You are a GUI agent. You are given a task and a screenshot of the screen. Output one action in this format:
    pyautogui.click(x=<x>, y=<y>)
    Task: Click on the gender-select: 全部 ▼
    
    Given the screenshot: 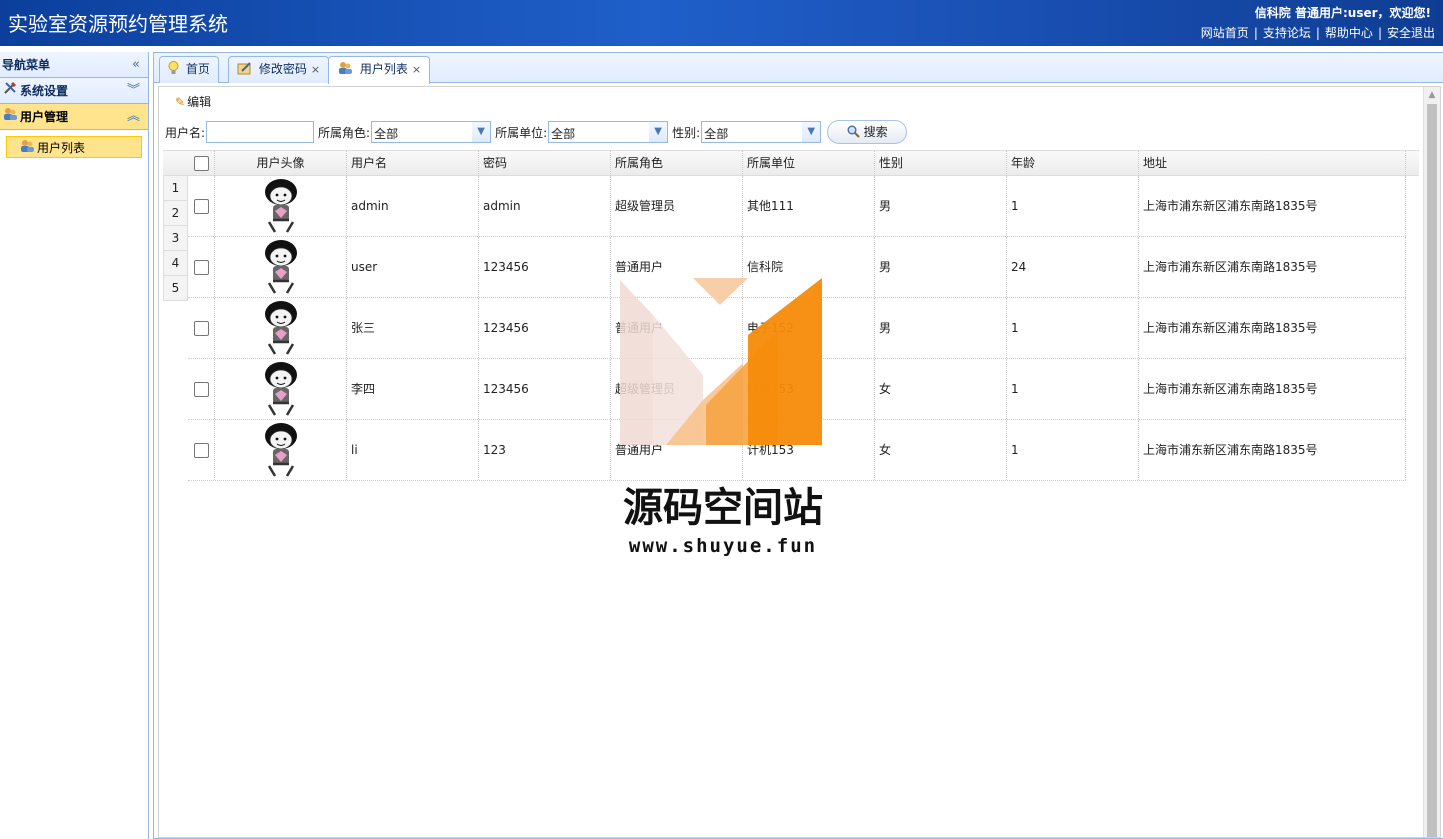 What is the action you would take?
    pyautogui.click(x=761, y=132)
    